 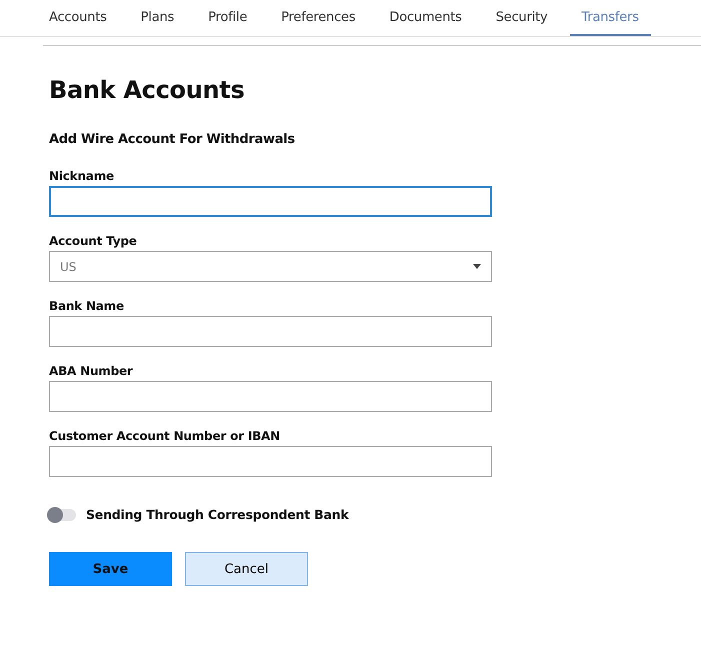 I want to click on account-type-dropdown: US, so click(x=270, y=266).